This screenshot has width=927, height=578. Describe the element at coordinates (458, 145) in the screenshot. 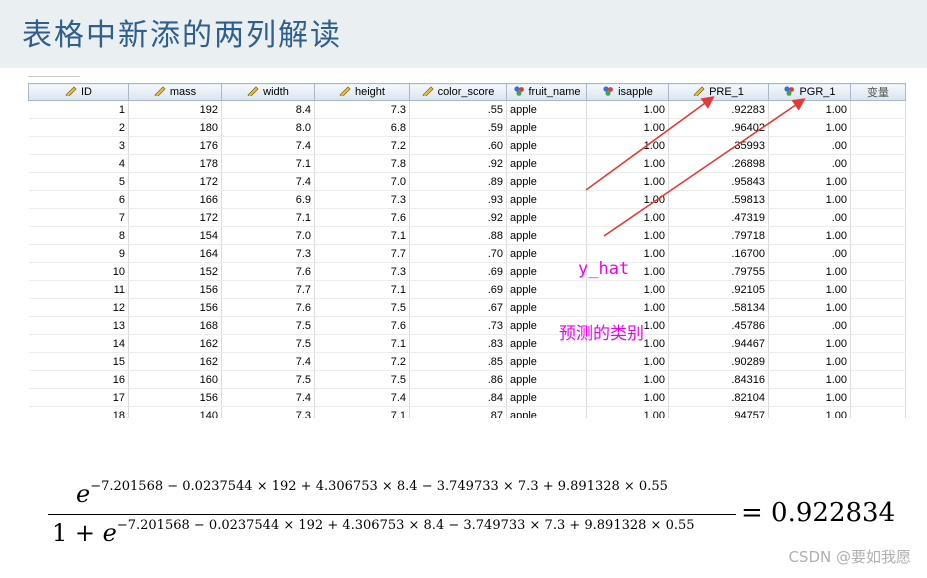

I see `table-cell: .60` at that location.